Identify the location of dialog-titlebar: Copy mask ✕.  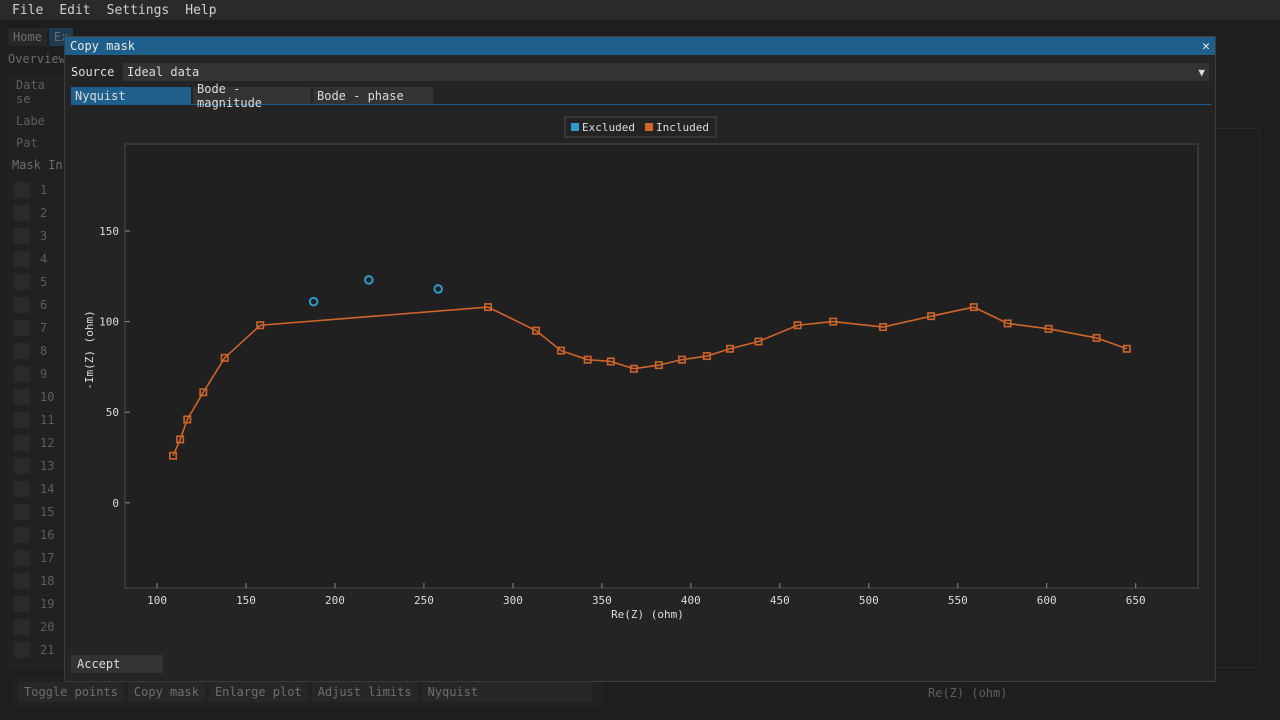
(640, 46).